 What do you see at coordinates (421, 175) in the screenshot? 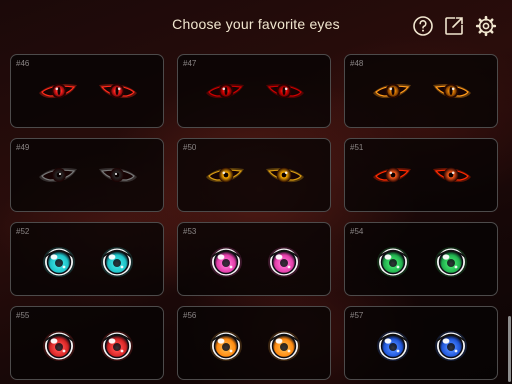
I see `eye-card-51: #51` at bounding box center [421, 175].